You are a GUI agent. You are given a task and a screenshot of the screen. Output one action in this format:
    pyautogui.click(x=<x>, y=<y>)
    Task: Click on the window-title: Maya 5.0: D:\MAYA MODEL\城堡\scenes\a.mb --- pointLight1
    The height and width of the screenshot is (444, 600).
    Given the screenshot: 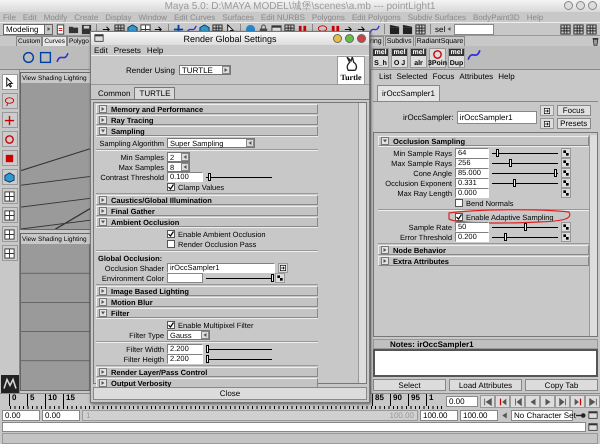 What is the action you would take?
    pyautogui.click(x=300, y=6)
    